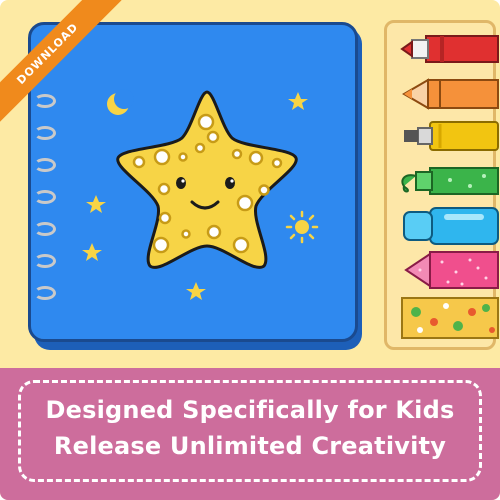 The width and height of the screenshot is (500, 500). Describe the element at coordinates (449, 49) in the screenshot. I see `marker-icon` at that location.